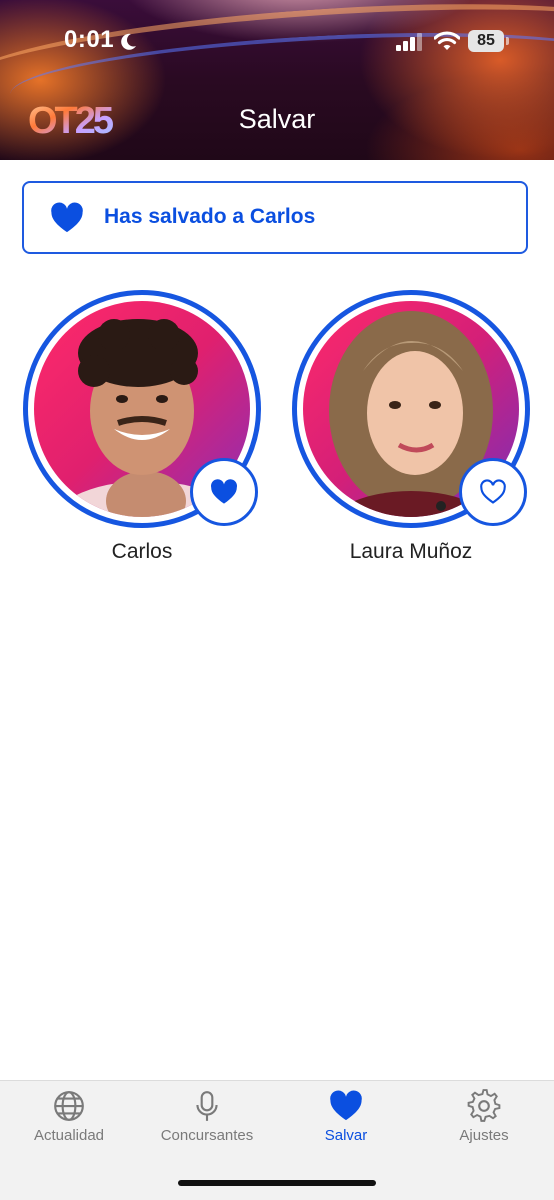 This screenshot has height=1200, width=554. I want to click on contestant-card-laura-munoz: Laura Muñoz, so click(412, 435).